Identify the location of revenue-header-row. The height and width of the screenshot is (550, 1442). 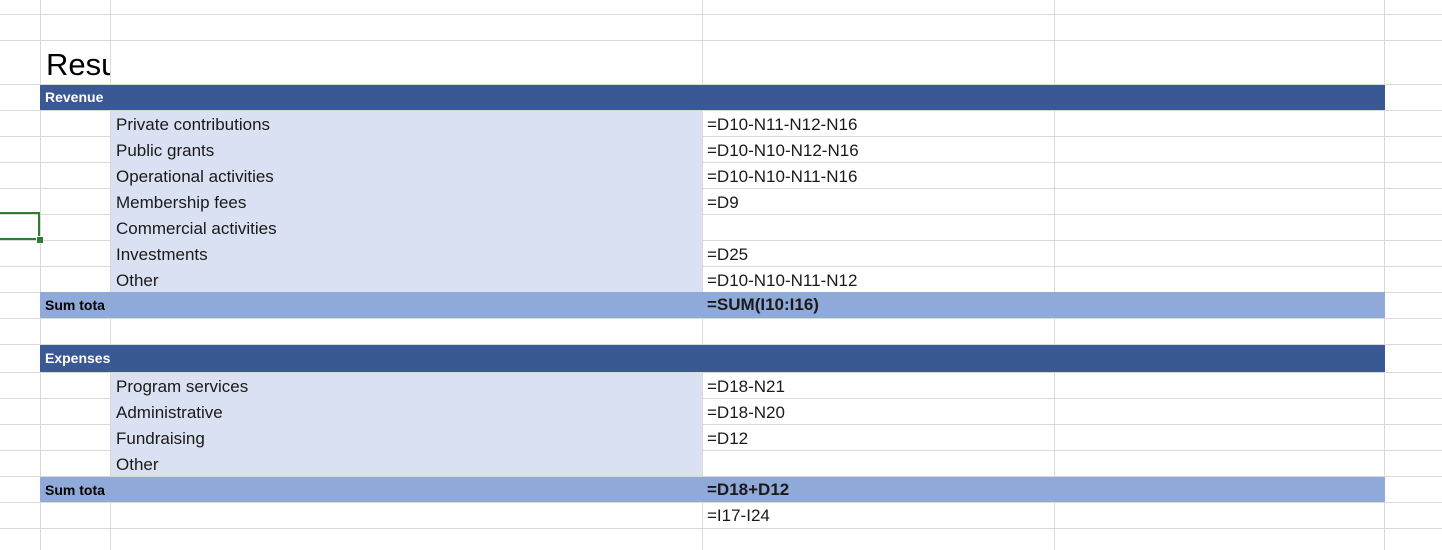
(712, 97).